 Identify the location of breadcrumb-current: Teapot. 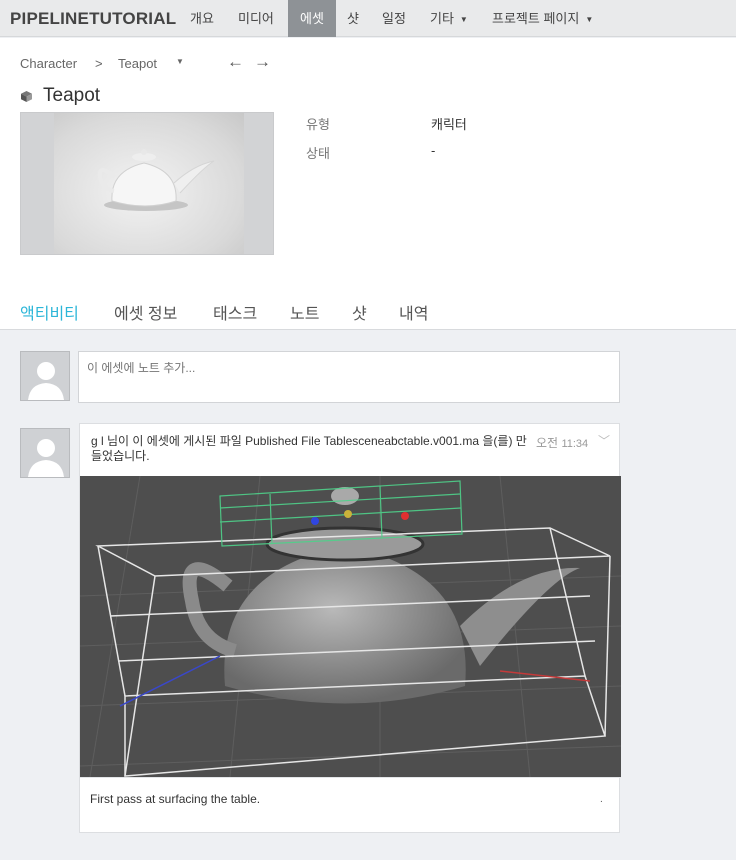
(137, 63).